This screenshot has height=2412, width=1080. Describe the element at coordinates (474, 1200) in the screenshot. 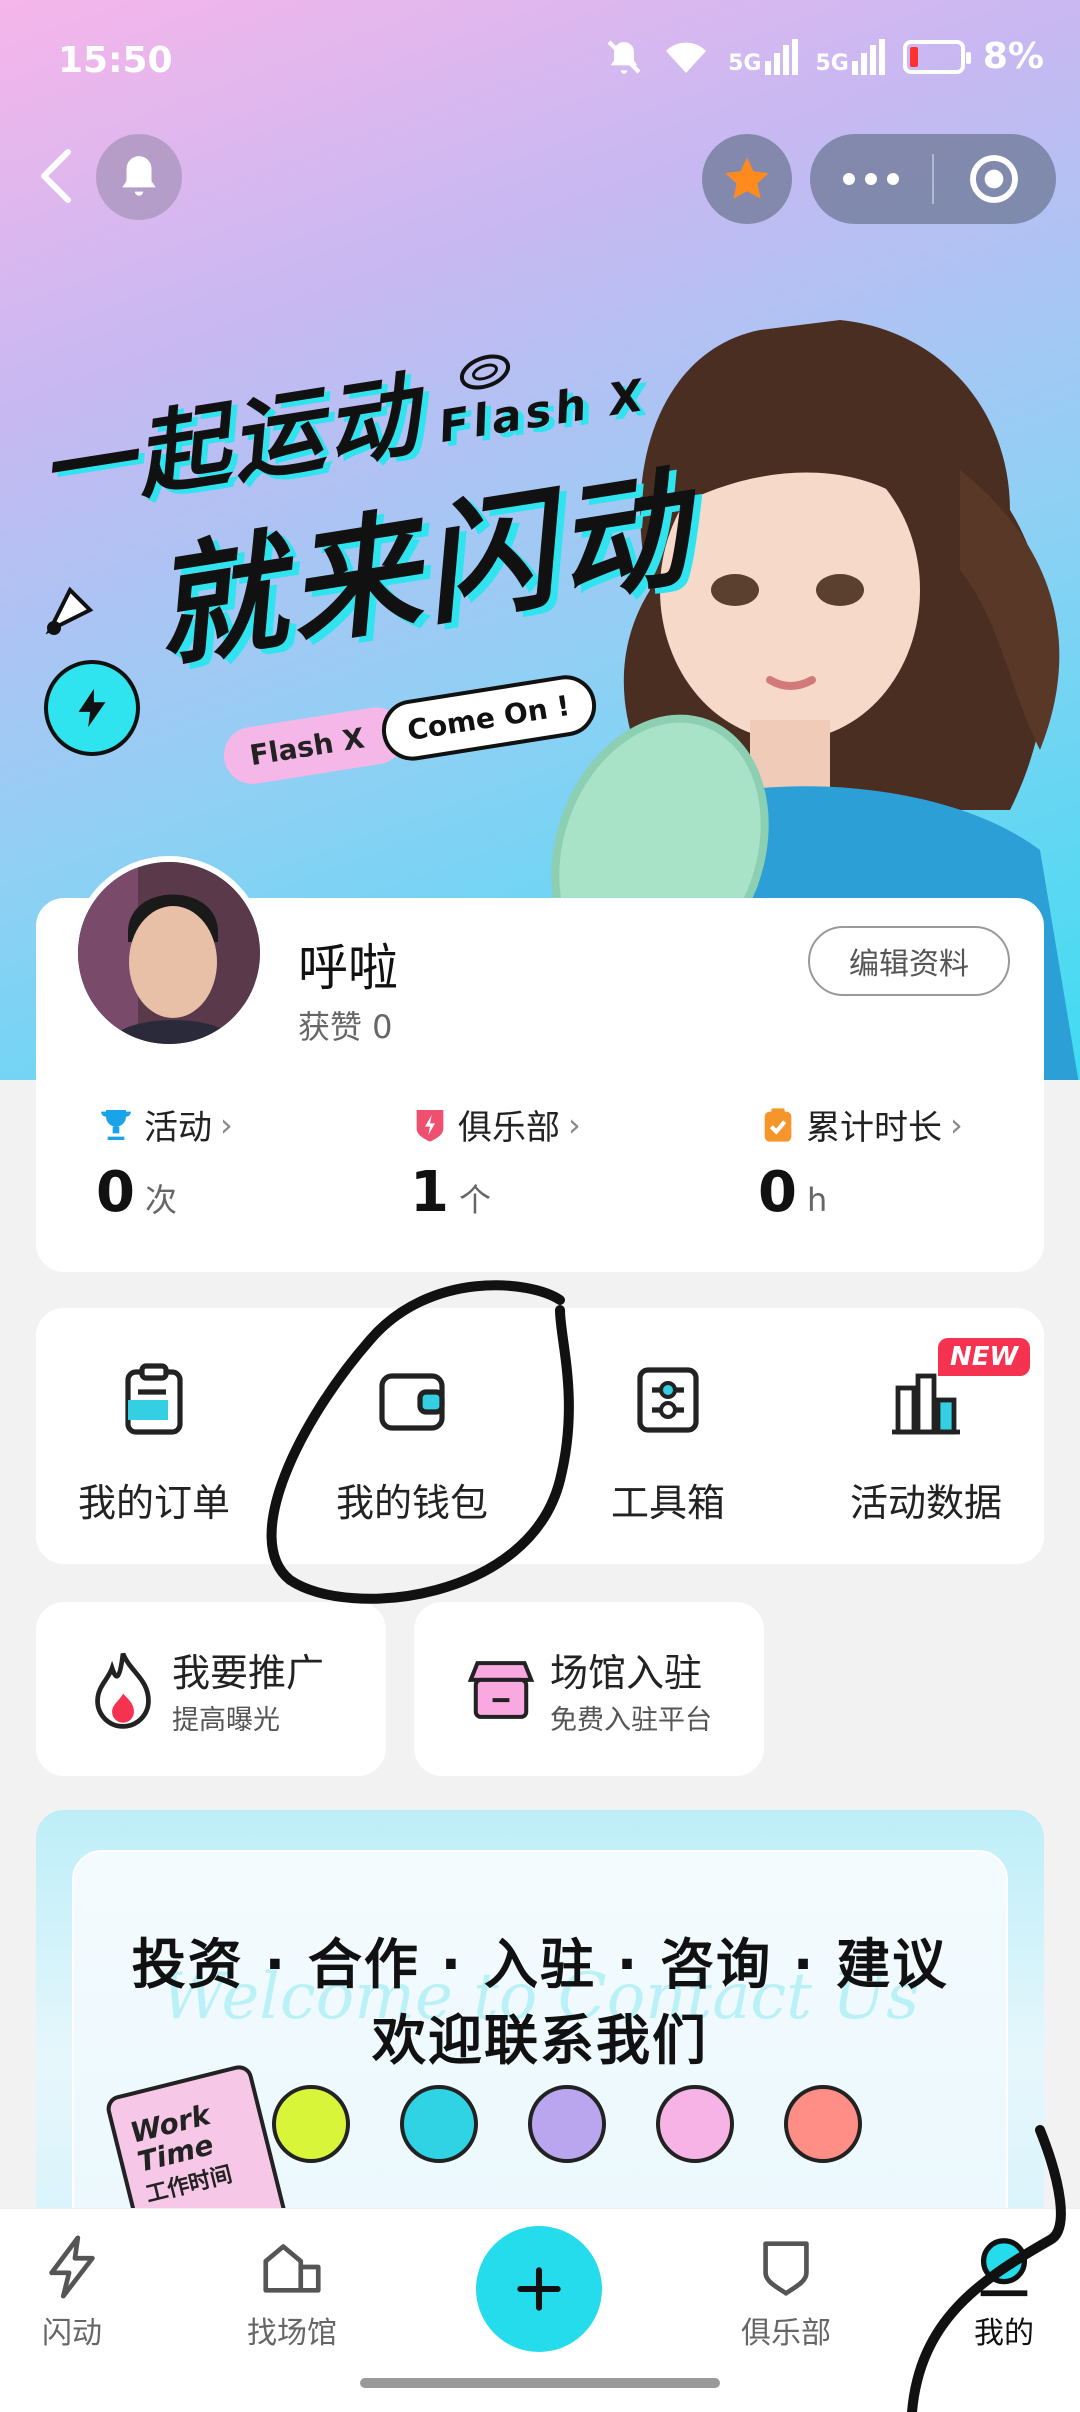

I see `stat-unit: 个` at that location.